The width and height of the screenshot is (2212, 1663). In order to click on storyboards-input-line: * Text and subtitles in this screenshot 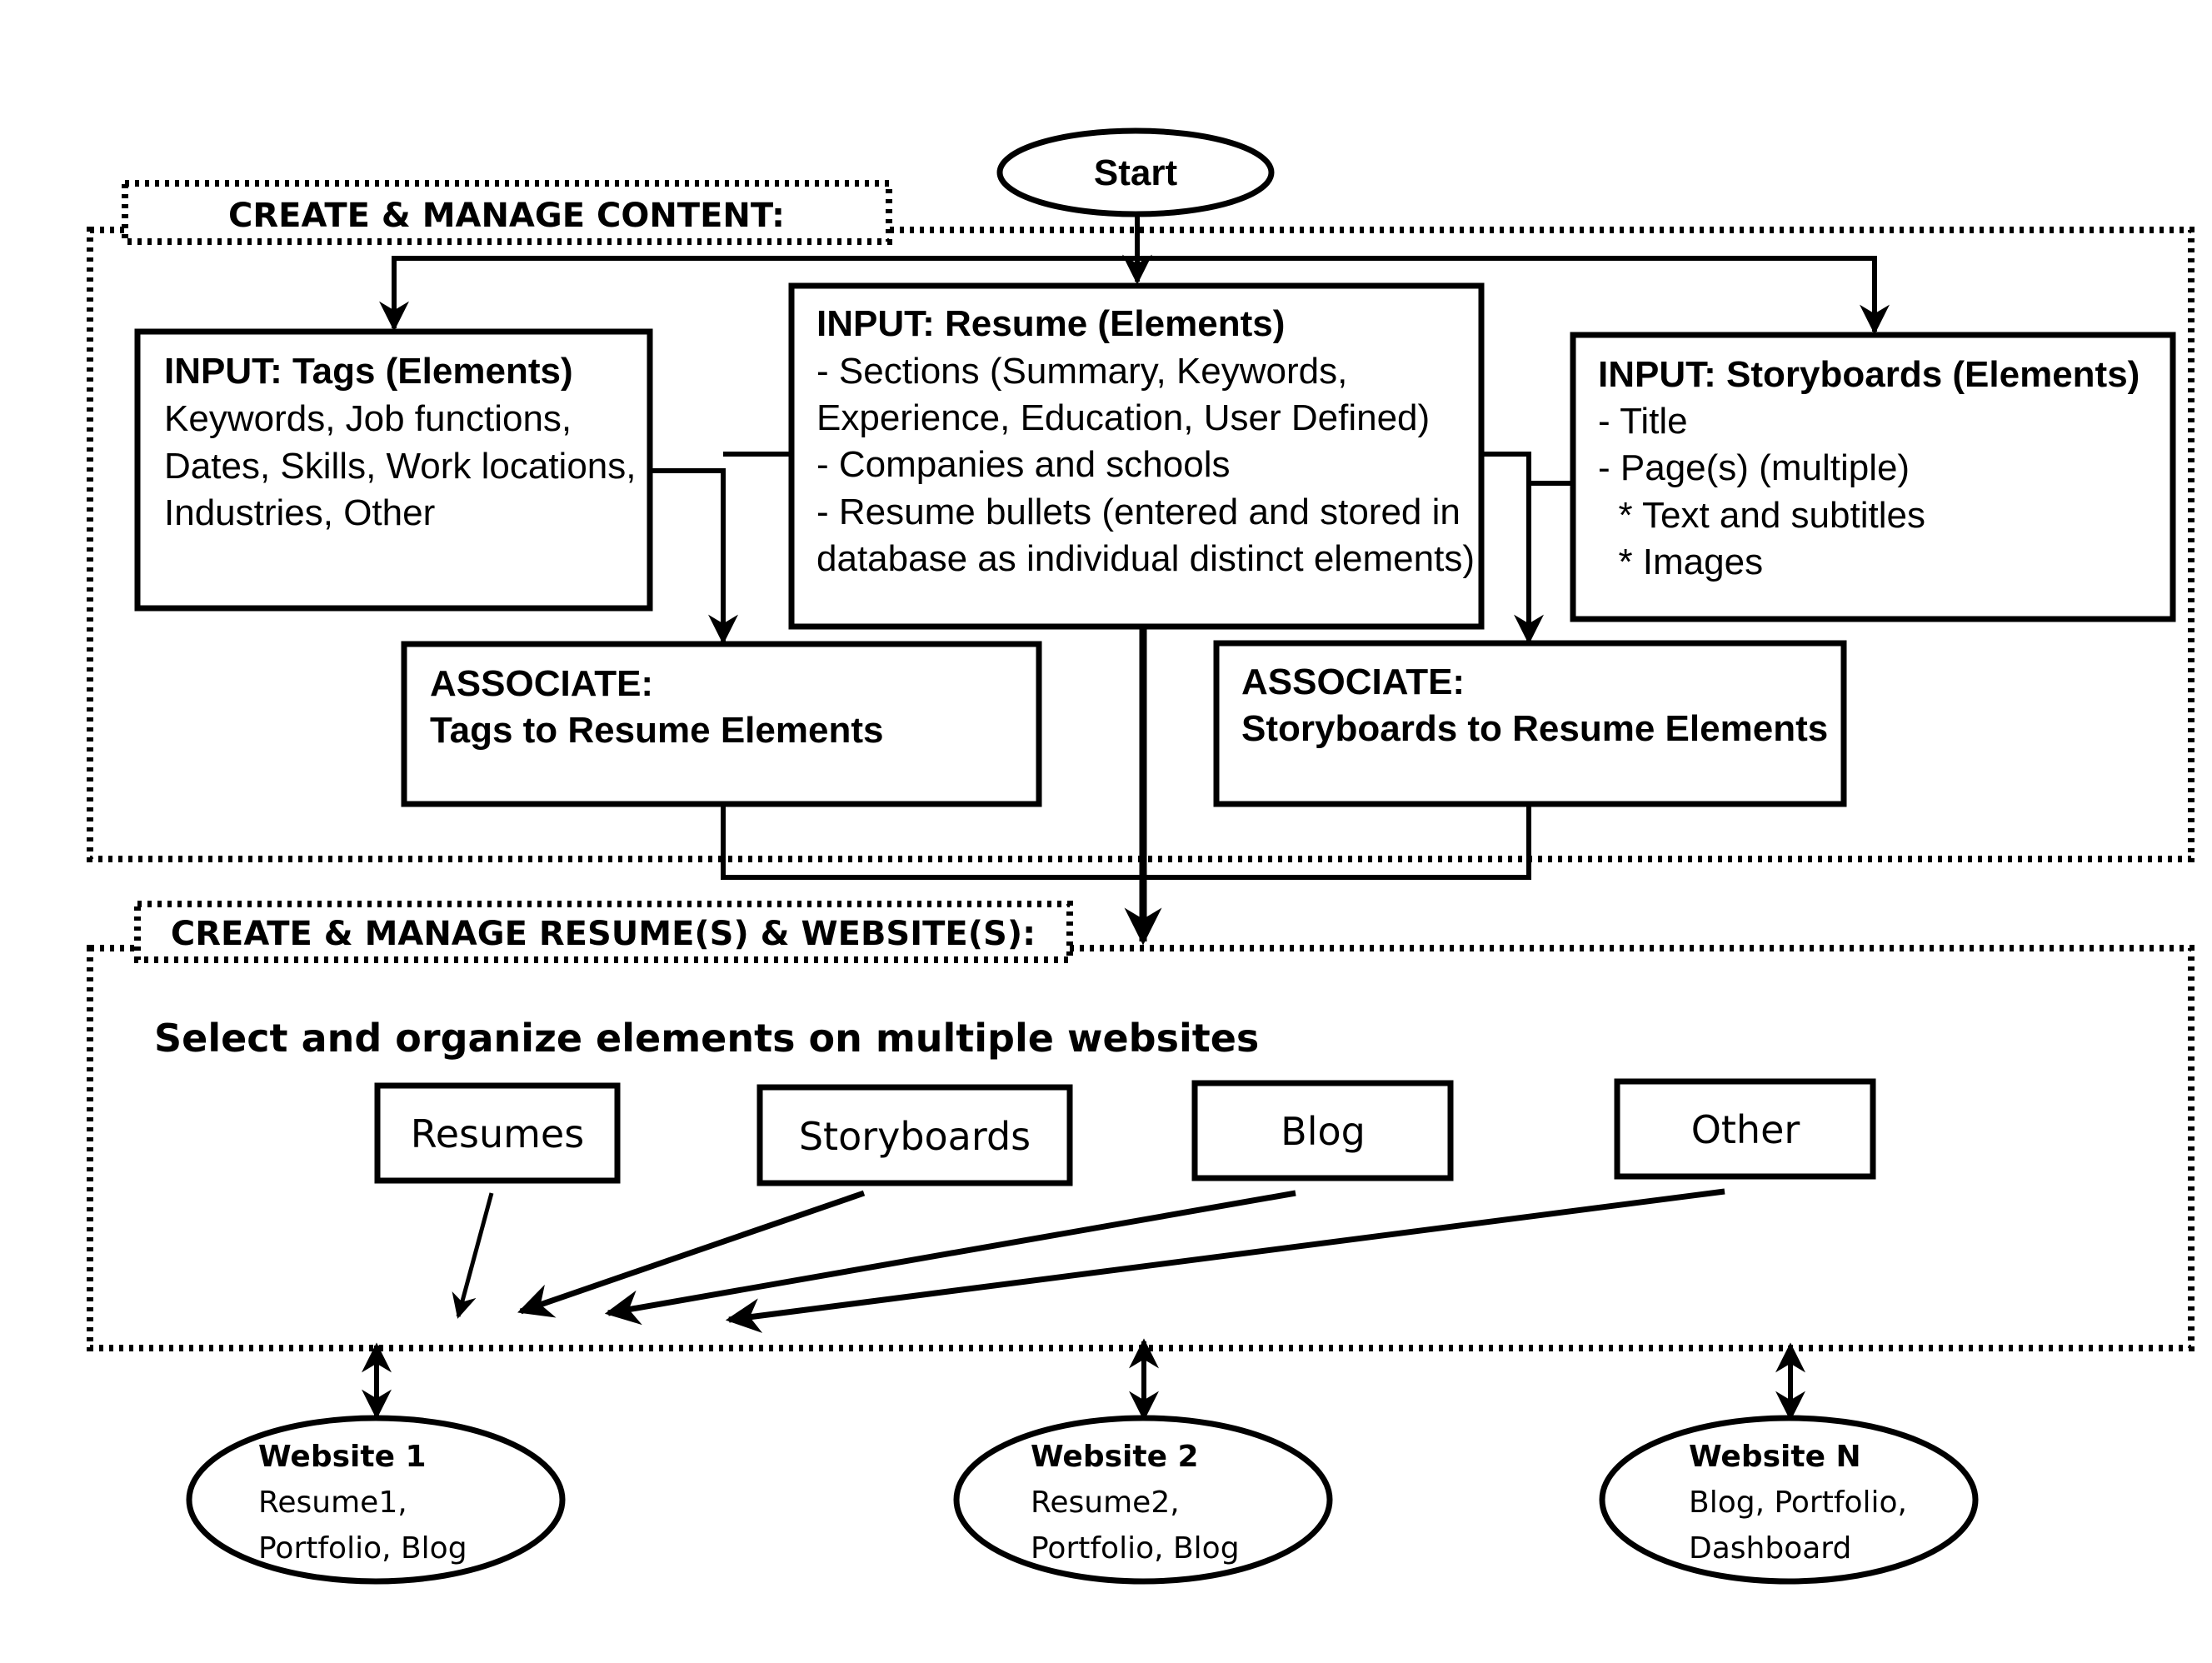, I will do `click(1762, 515)`.